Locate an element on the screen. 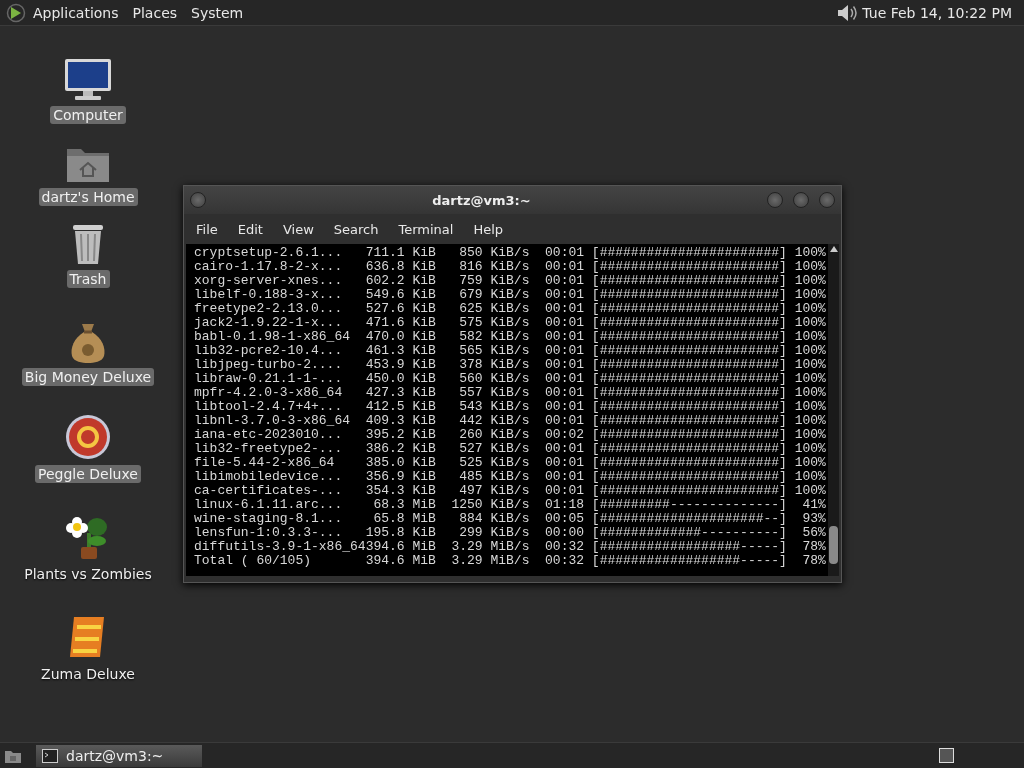  terminal-line: libjpeg-turbo-2.... 453.9 KiB 378 KiB/s 00:01 [#######################] 100% is located at coordinates (510, 365).